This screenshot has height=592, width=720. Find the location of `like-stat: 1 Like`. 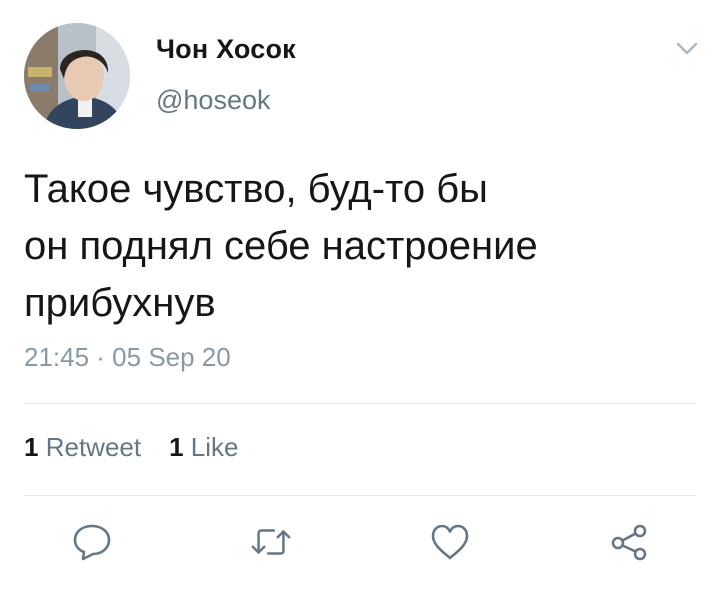

like-stat: 1 Like is located at coordinates (203, 447).